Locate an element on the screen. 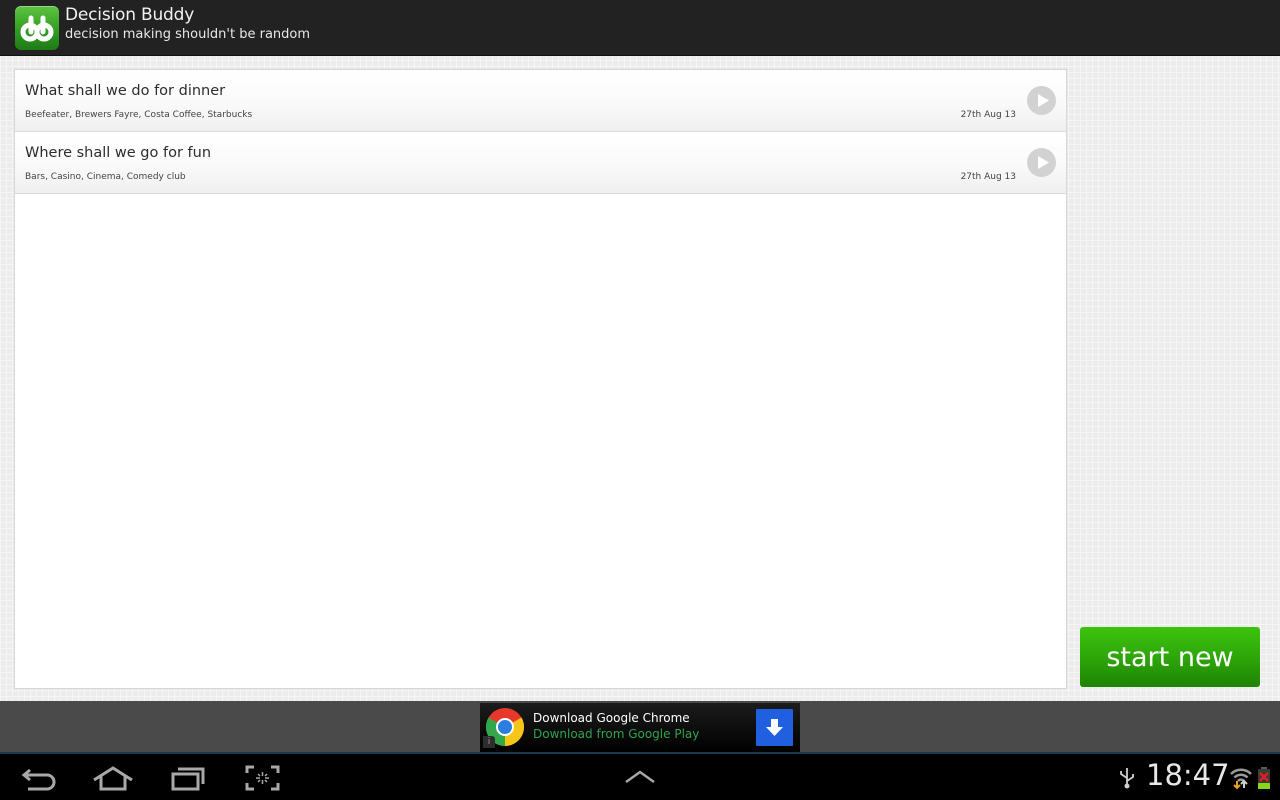 Image resolution: width=1280 pixels, height=800 pixels. system-nav-bar: 18:47 is located at coordinates (640, 776).